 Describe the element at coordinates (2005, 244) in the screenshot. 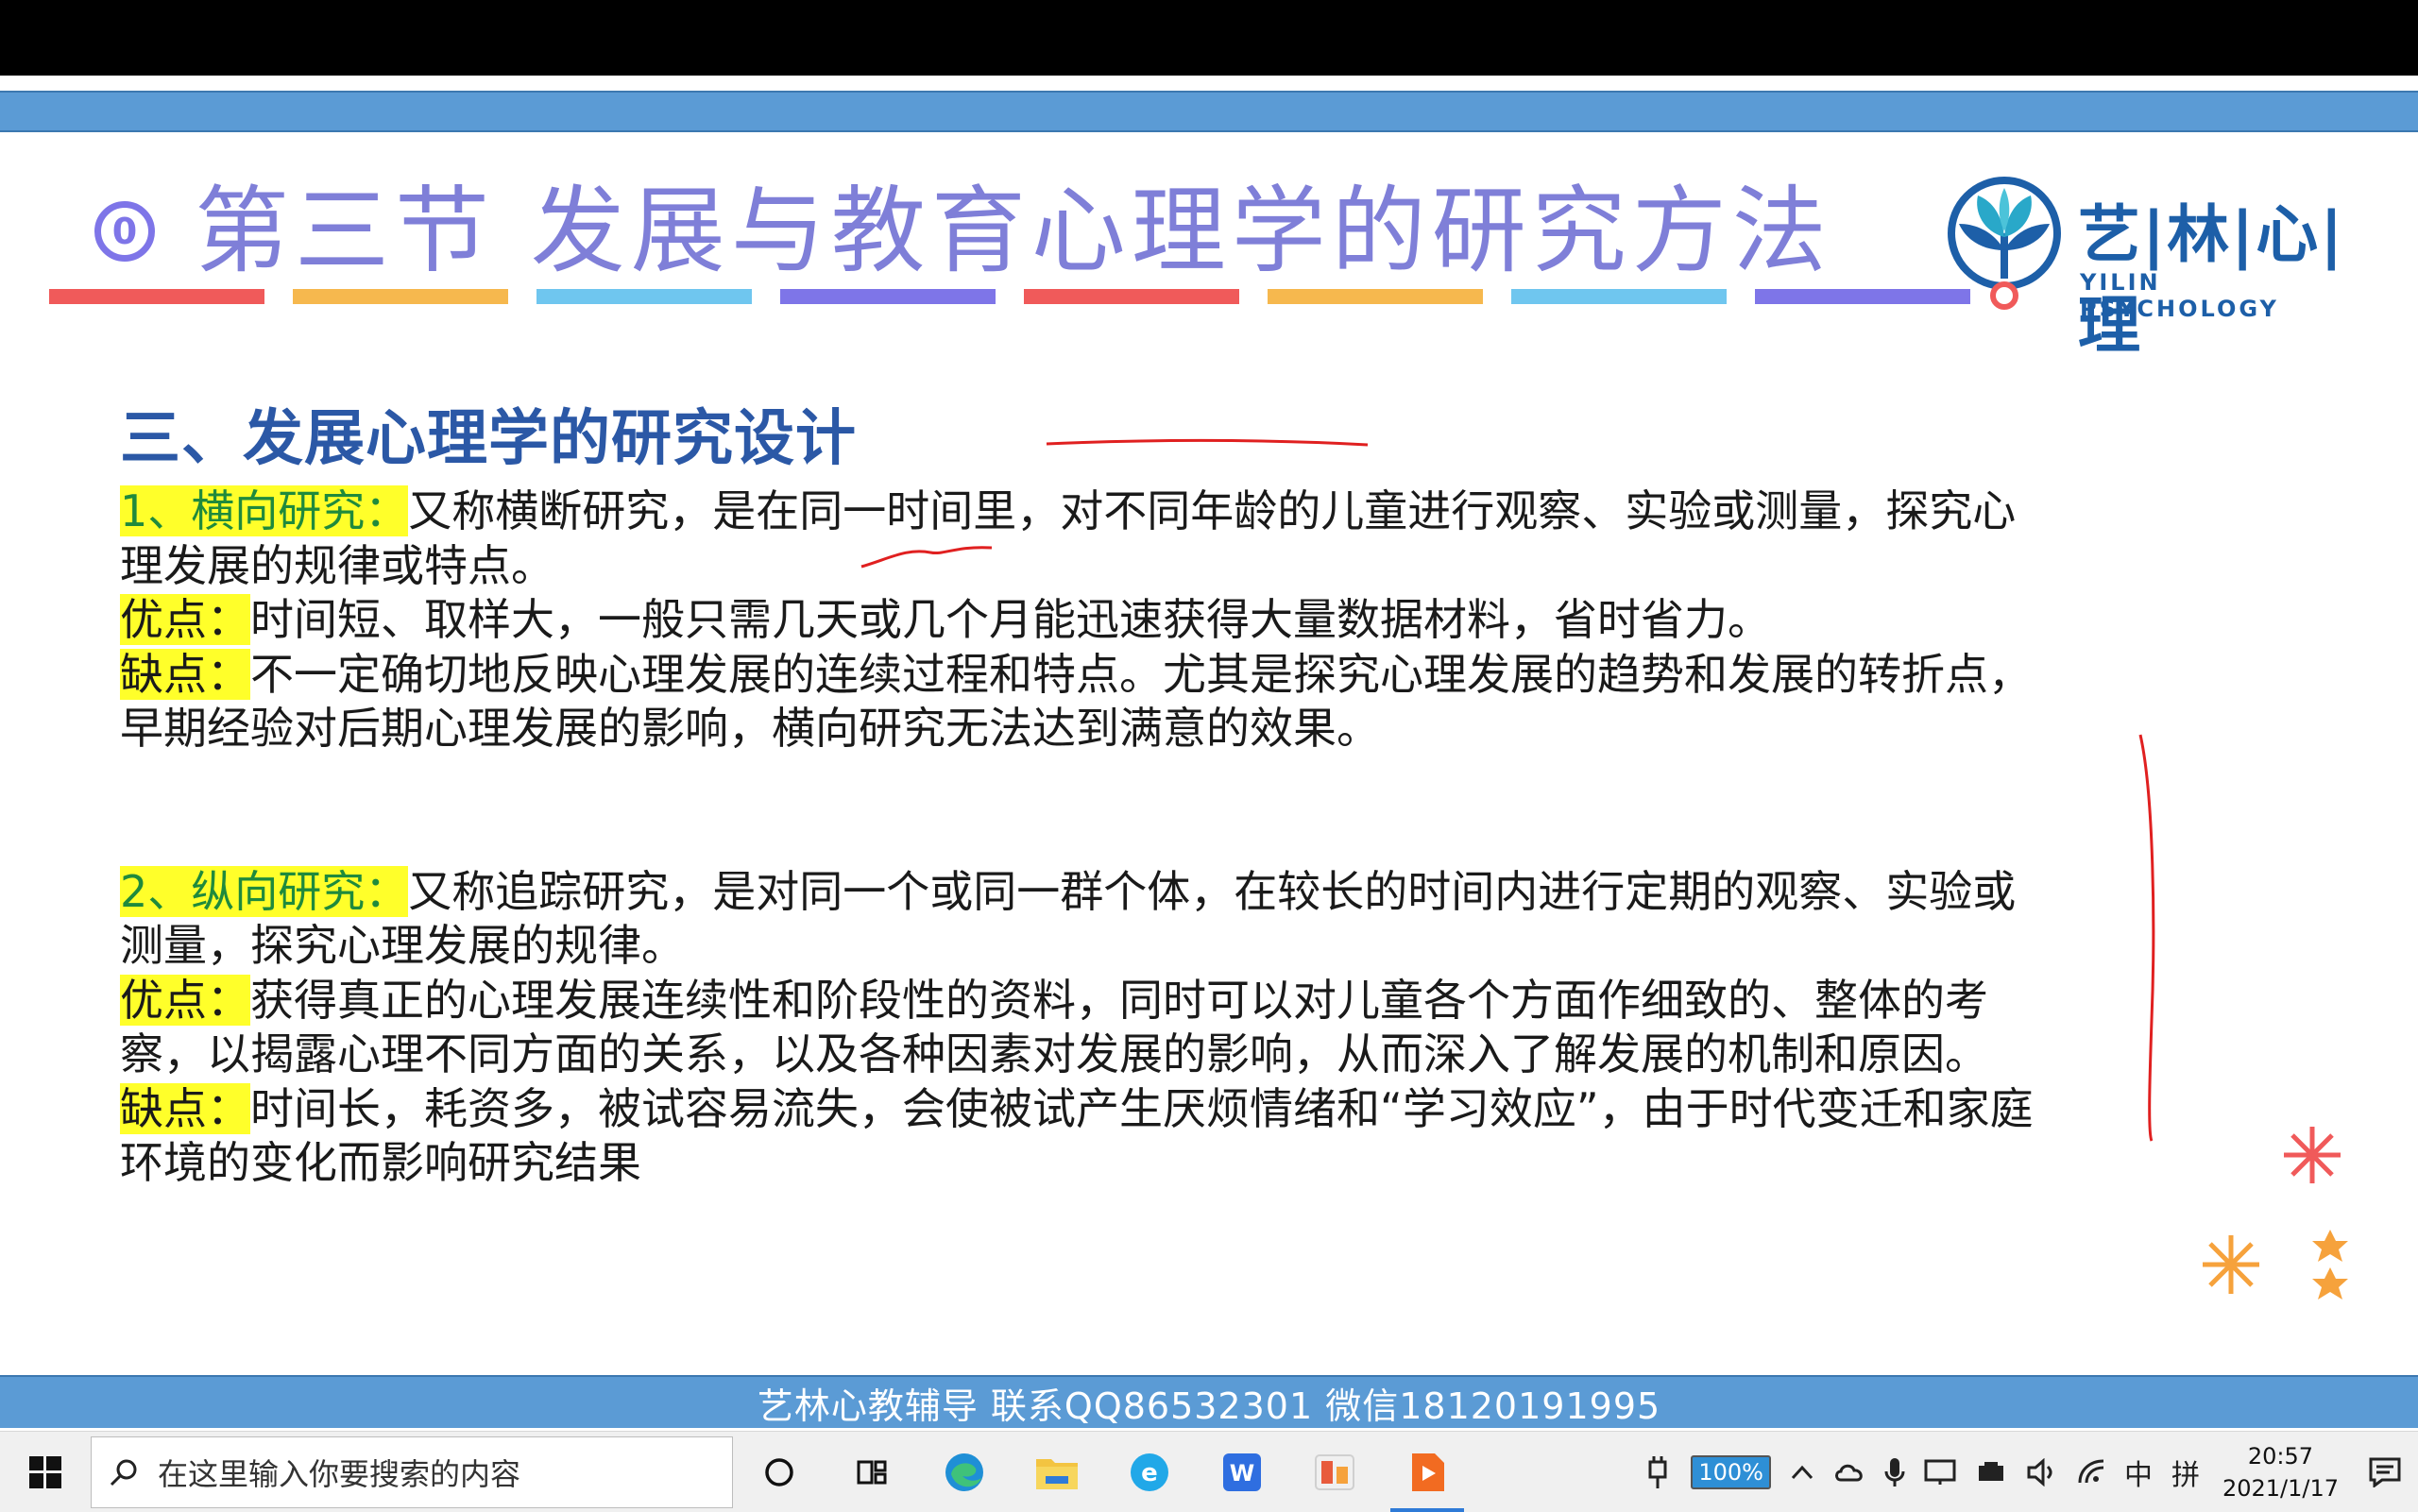

I see `tree-logo-icon` at that location.